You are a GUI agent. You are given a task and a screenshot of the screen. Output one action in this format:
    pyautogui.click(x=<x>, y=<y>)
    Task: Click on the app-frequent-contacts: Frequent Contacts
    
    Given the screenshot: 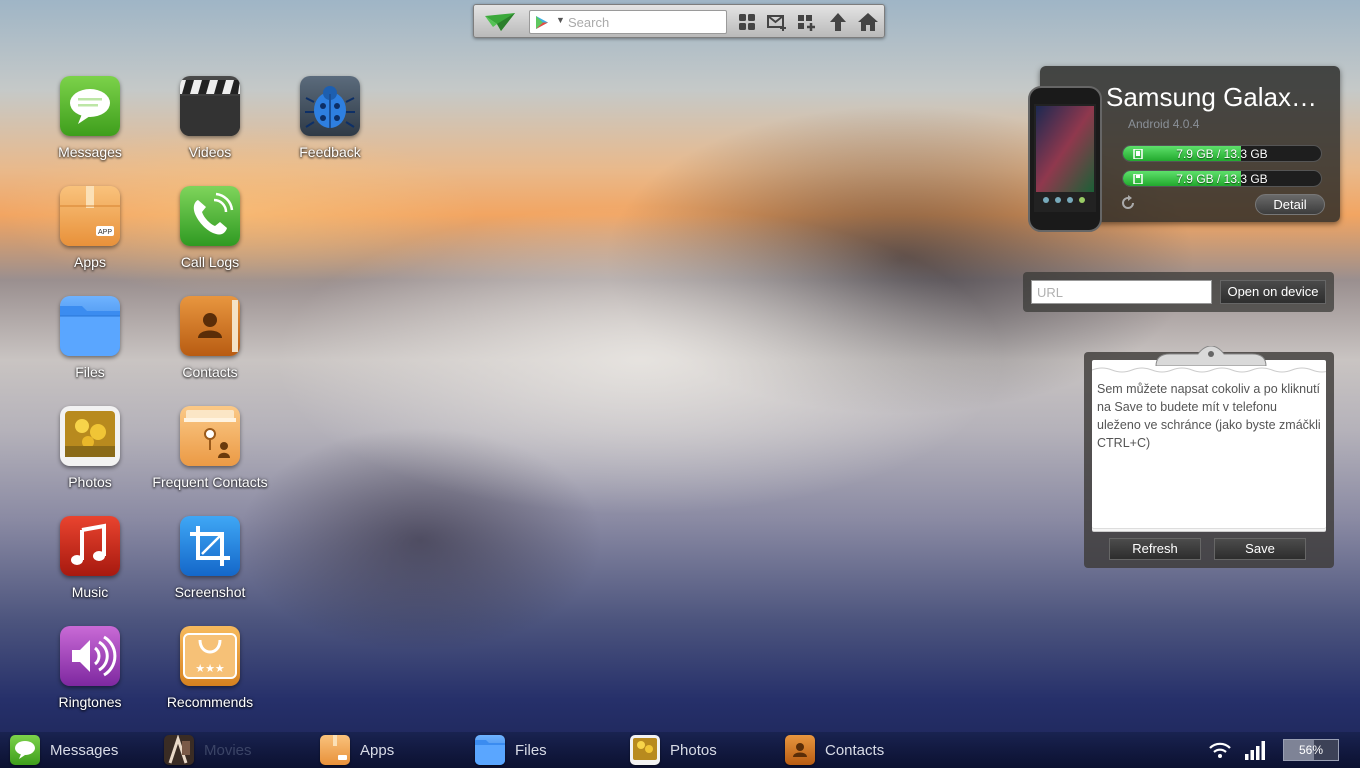 What is the action you would take?
    pyautogui.click(x=210, y=458)
    